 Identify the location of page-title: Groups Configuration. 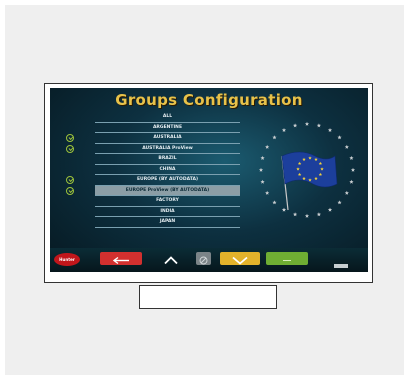
(209, 100).